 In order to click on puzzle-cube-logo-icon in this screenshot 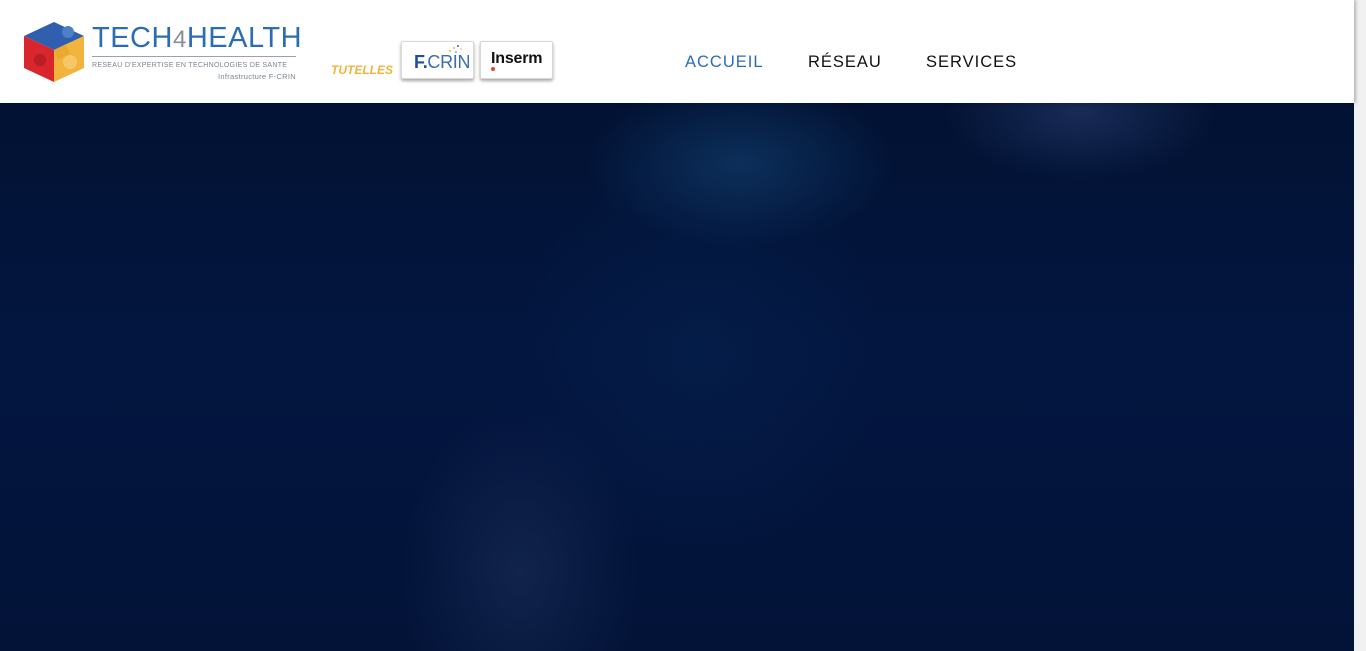, I will do `click(54, 52)`.